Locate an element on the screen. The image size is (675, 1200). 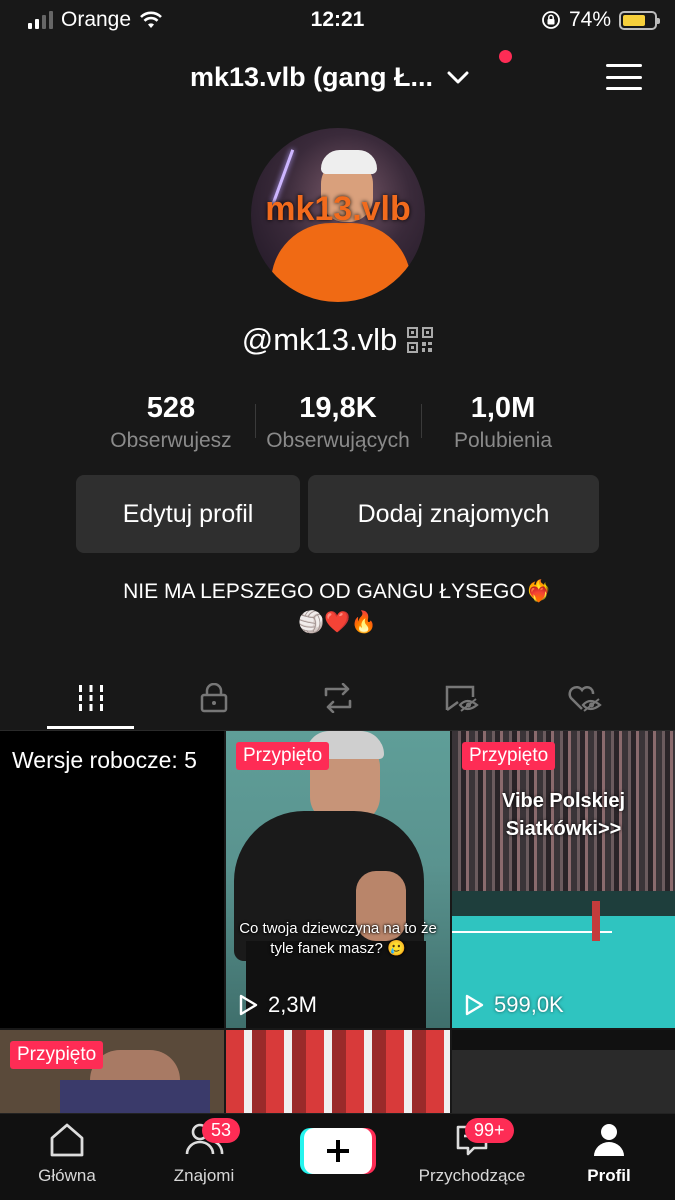
profile-tabs is located at coordinates (337, 698).